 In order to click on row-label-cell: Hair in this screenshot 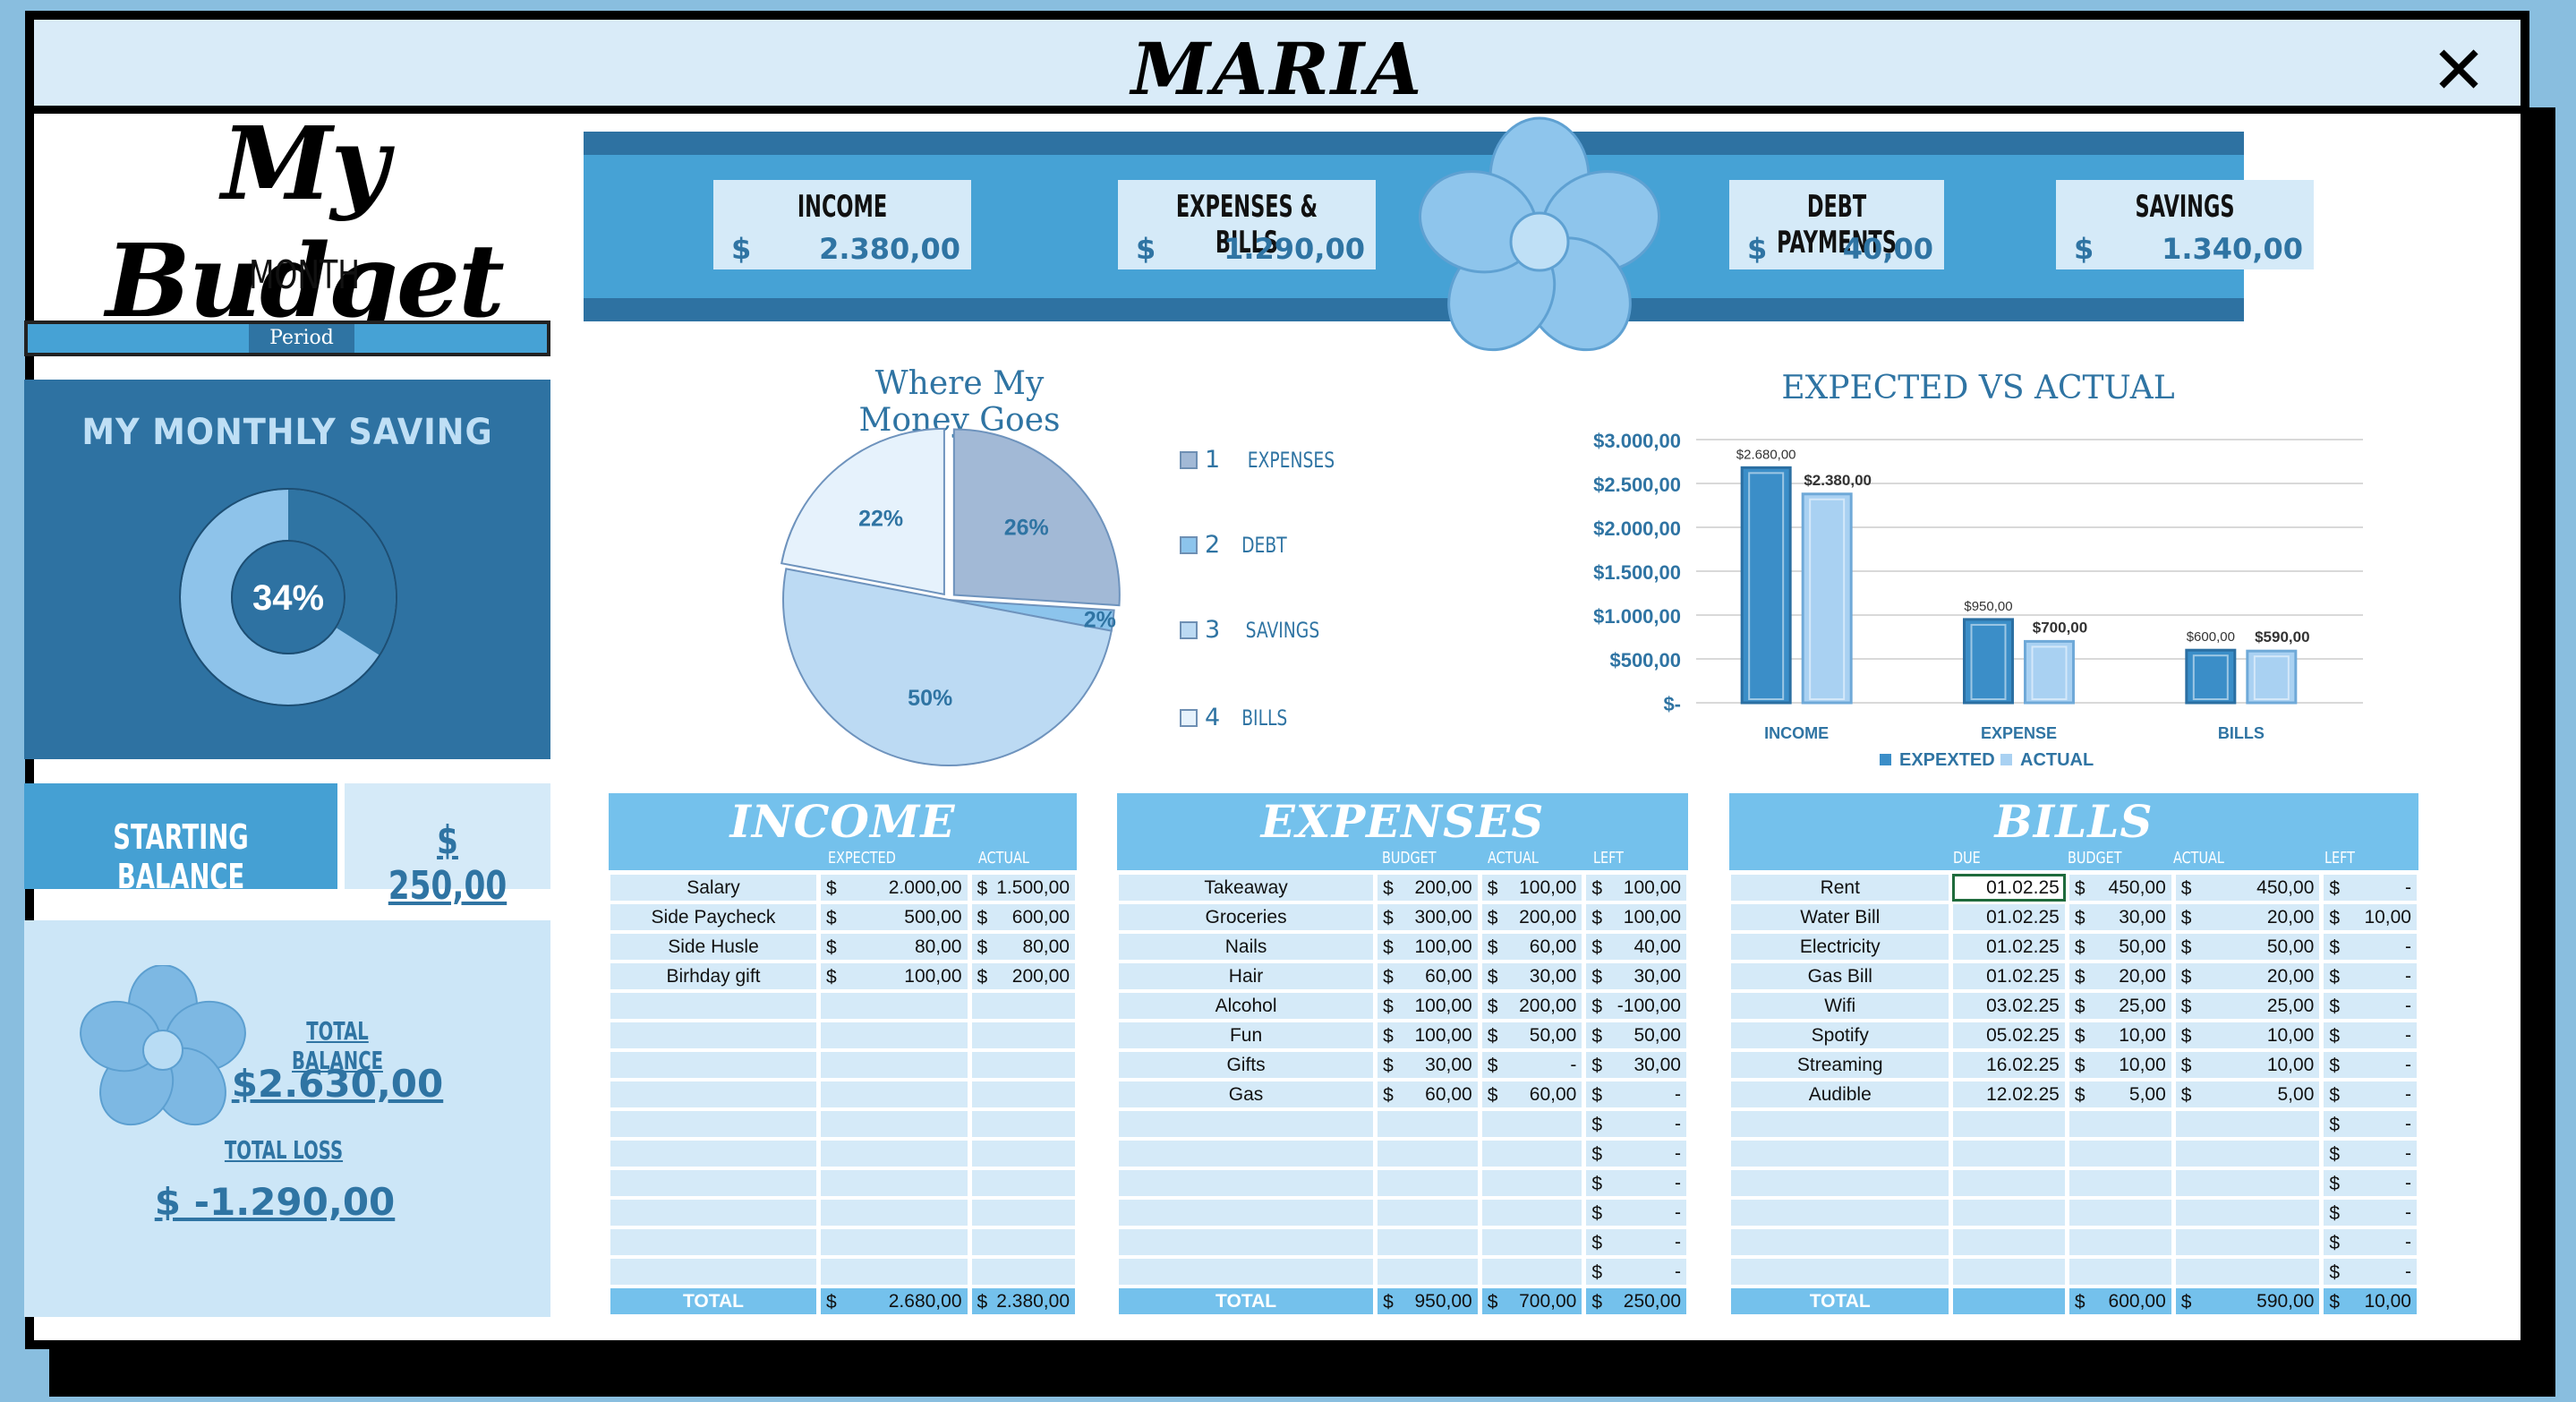, I will do `click(1246, 976)`.